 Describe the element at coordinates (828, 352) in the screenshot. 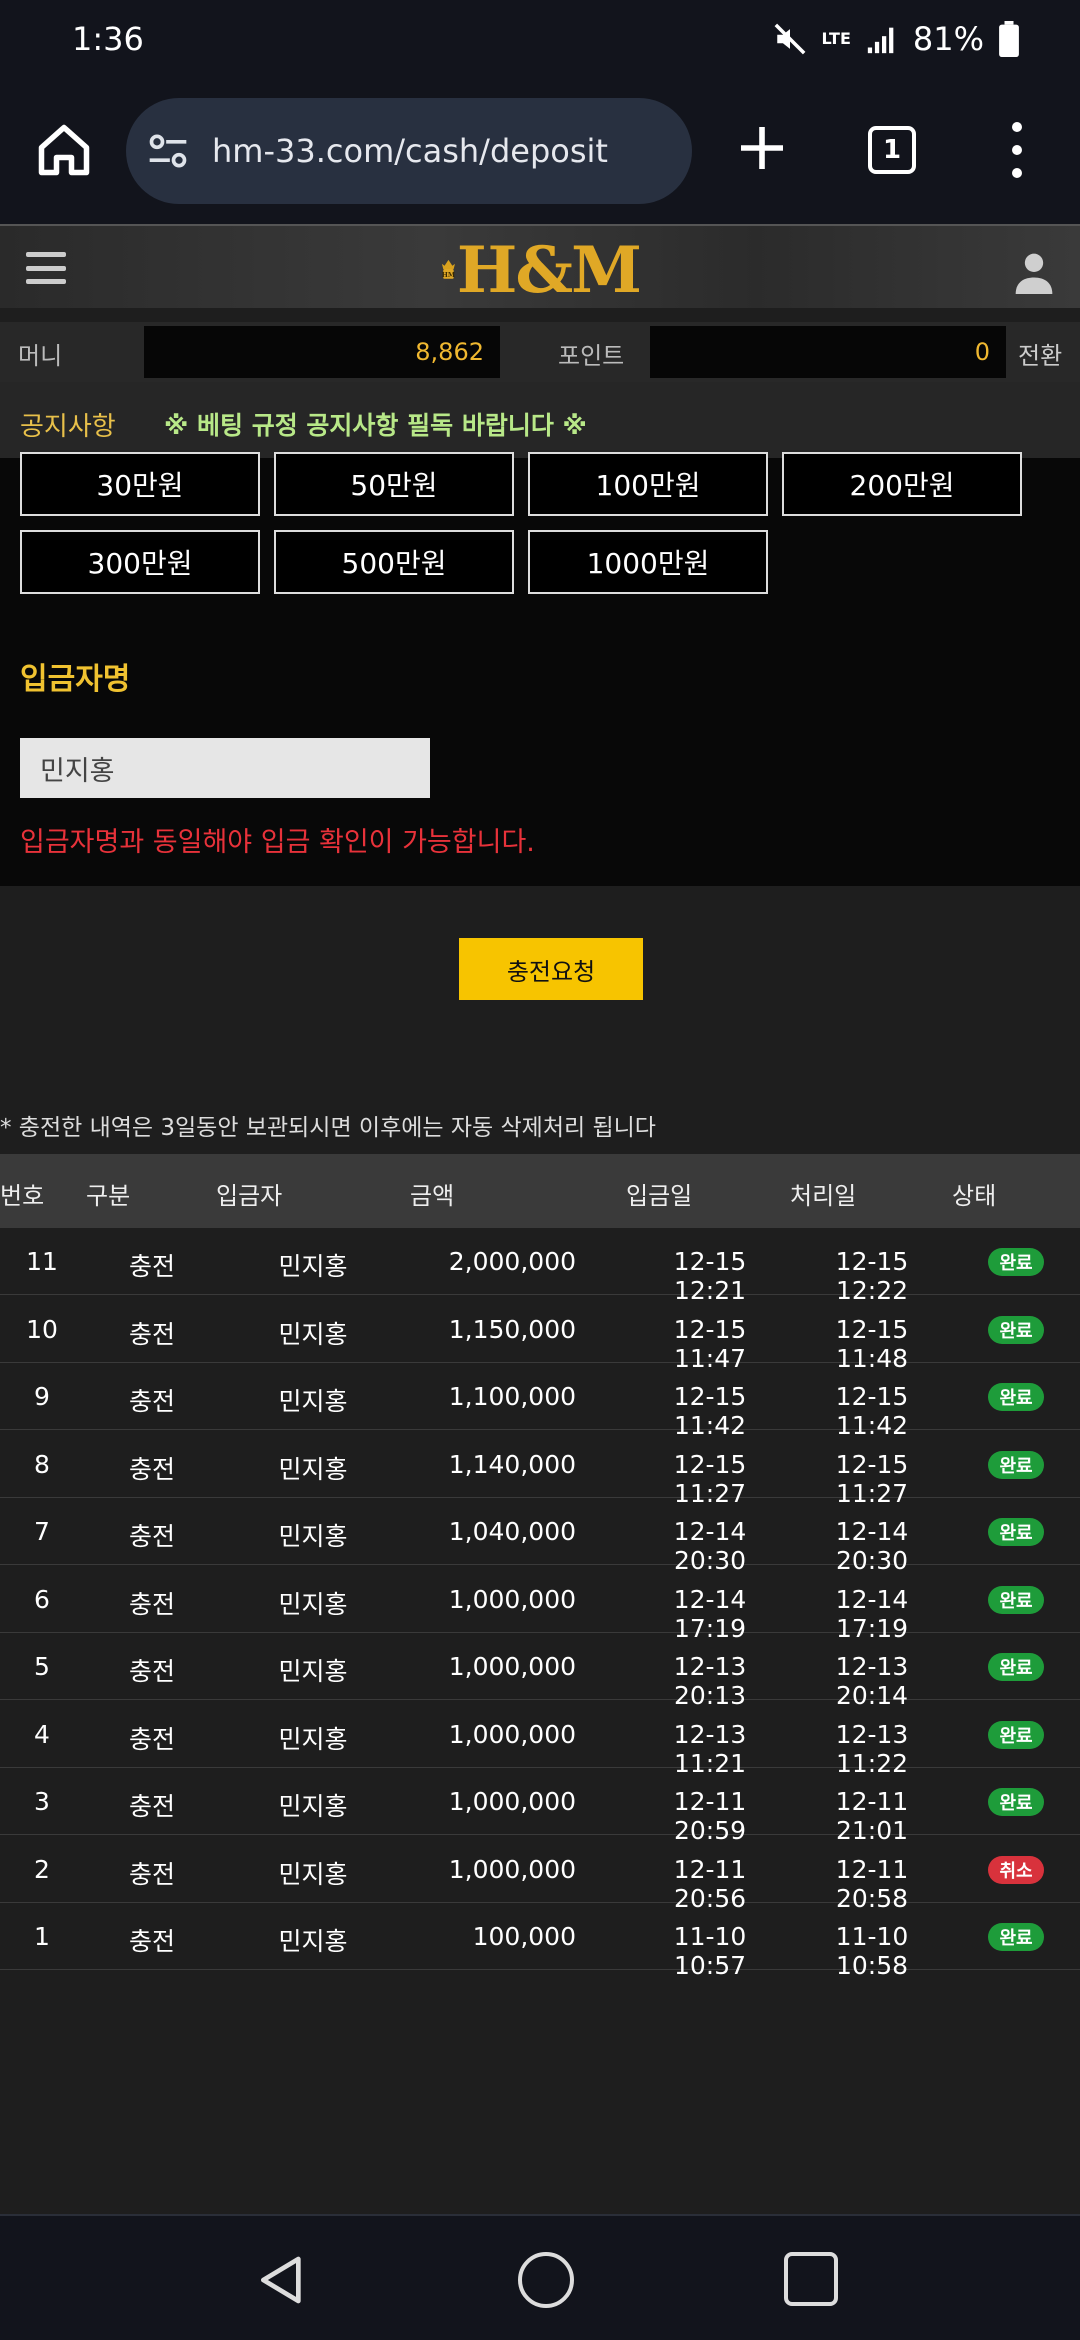

I see `point-value: 0` at that location.